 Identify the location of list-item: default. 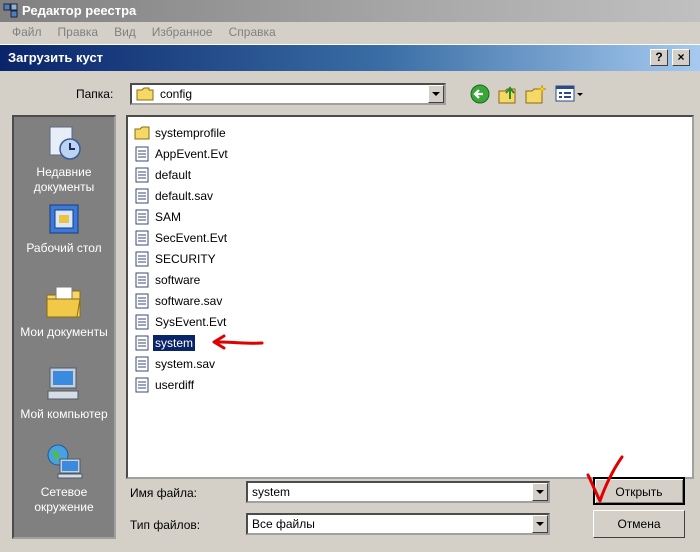
(163, 174).